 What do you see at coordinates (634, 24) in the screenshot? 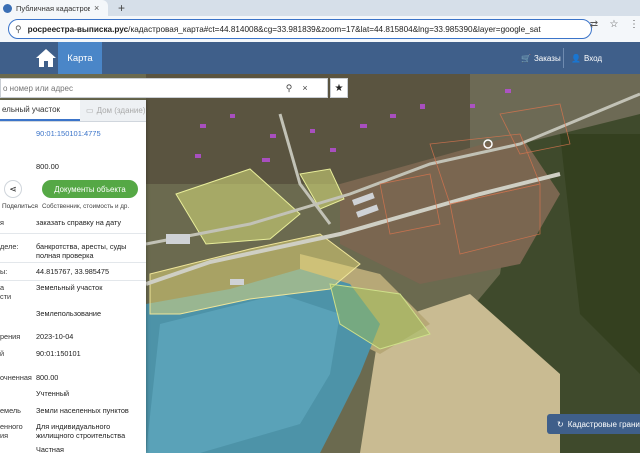
I see `browser-menu-icon: ⋮` at bounding box center [634, 24].